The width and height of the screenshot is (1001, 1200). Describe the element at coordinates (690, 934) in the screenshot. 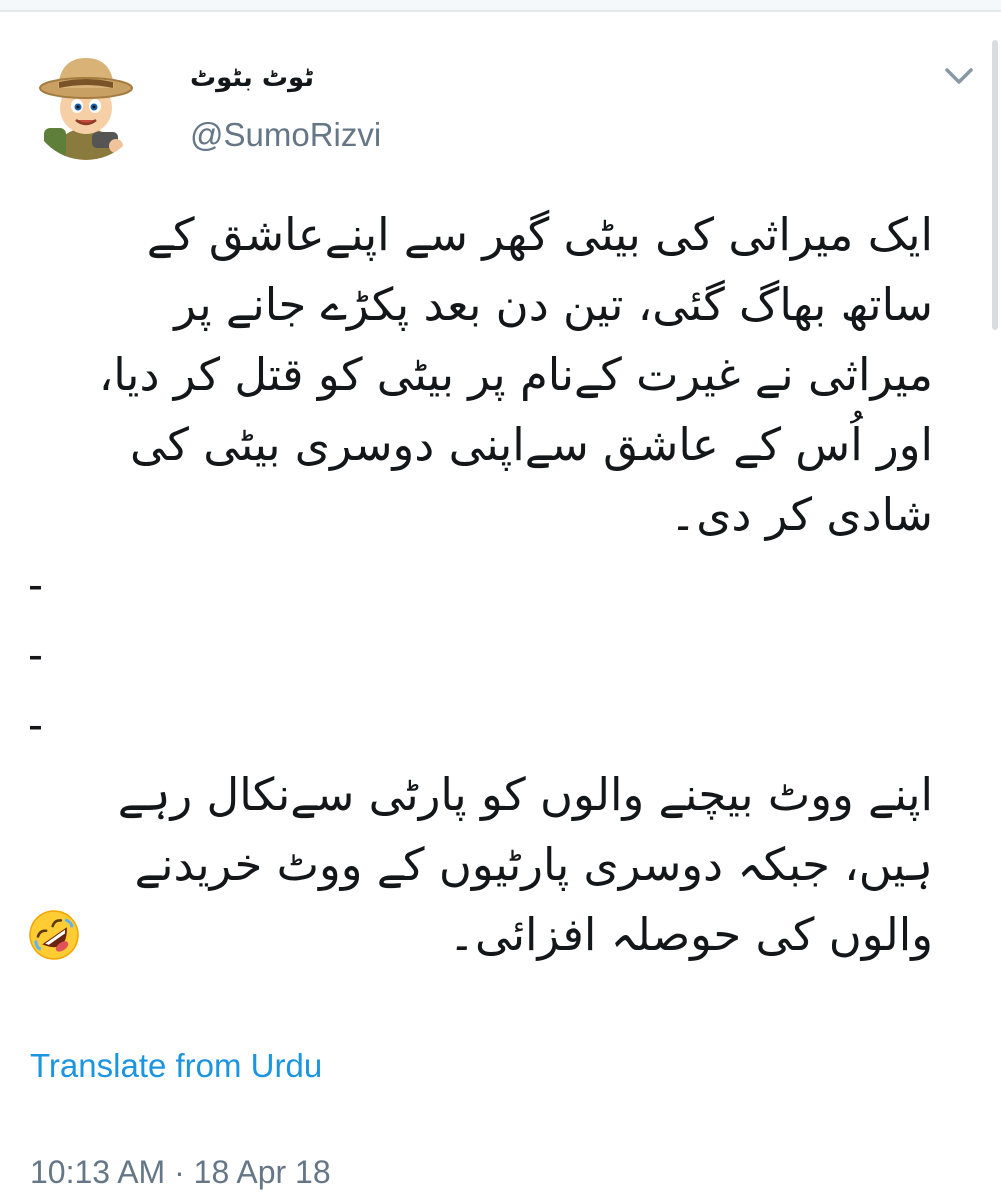

I see `tweet-text-line: والوں کی حوصلہ افزائی۔` at that location.